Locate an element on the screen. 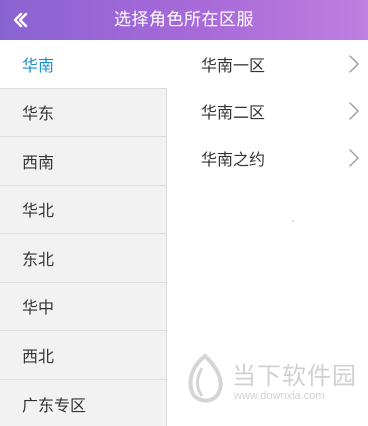 Image resolution: width=368 pixels, height=426 pixels. region-item-huazhong: 华中 is located at coordinates (83, 307).